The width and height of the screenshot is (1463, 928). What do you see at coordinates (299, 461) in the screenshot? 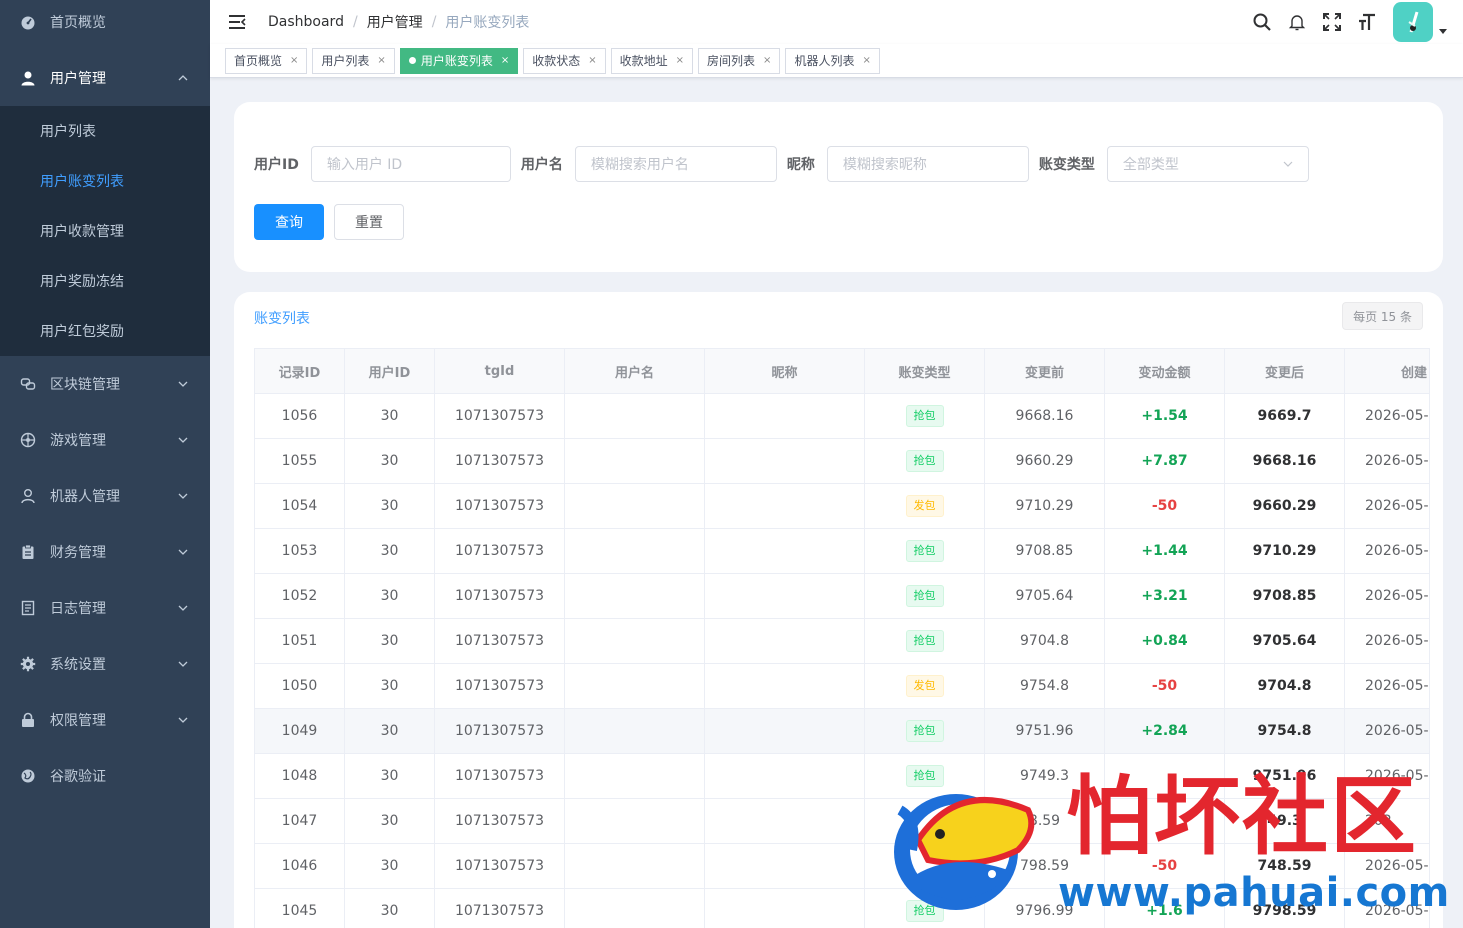
I see `cell-record-id: 1055` at bounding box center [299, 461].